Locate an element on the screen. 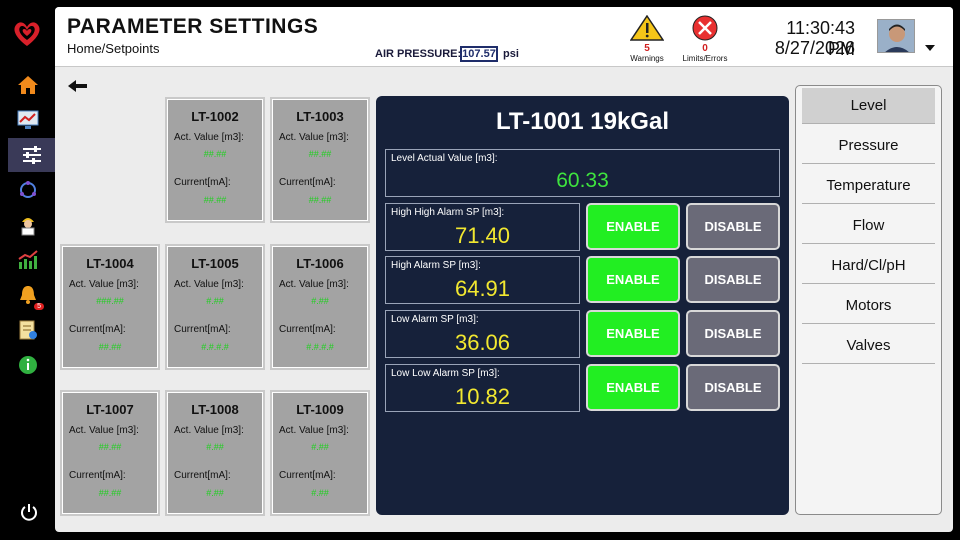  category-motors: Motors is located at coordinates (868, 306).